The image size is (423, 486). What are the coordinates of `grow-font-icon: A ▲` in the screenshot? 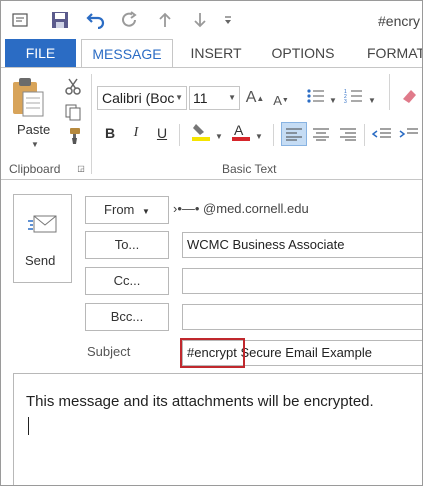 It's located at (255, 98).